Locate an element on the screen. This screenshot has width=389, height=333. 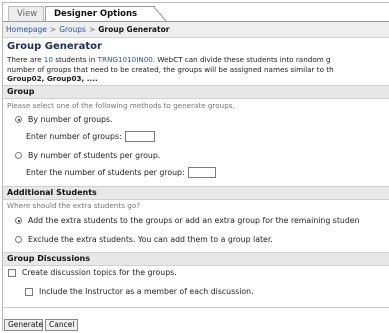
by-number-of-groups-option: By number of groups. is located at coordinates (64, 119).